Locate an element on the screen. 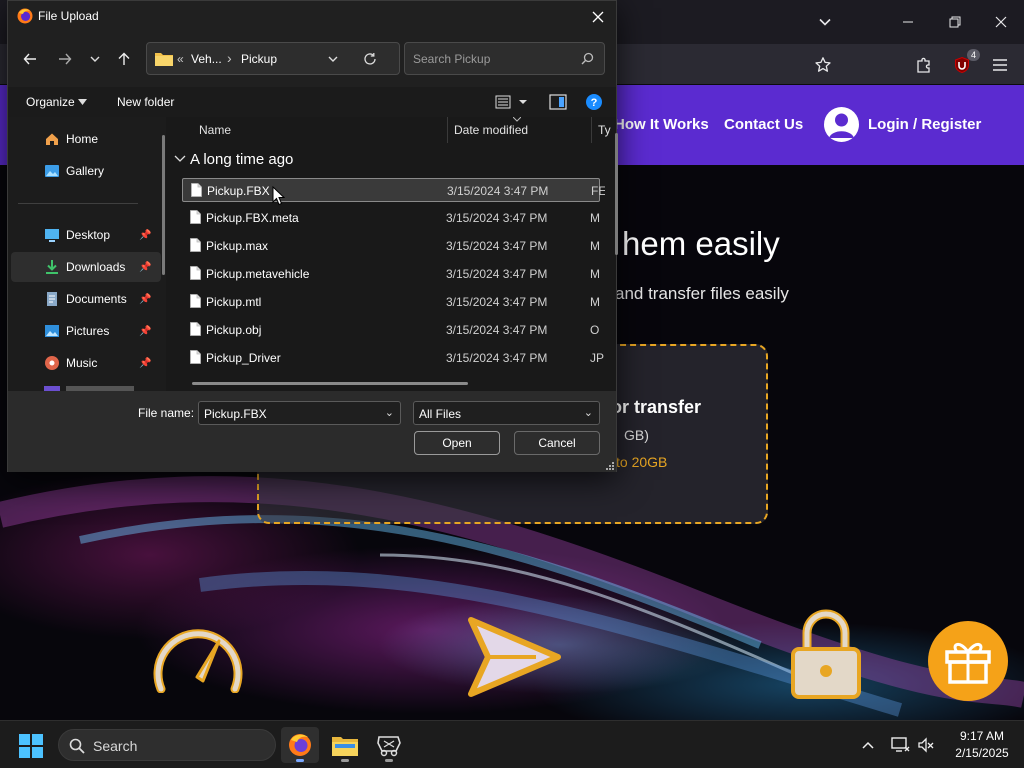  refresh-button is located at coordinates (370, 59).